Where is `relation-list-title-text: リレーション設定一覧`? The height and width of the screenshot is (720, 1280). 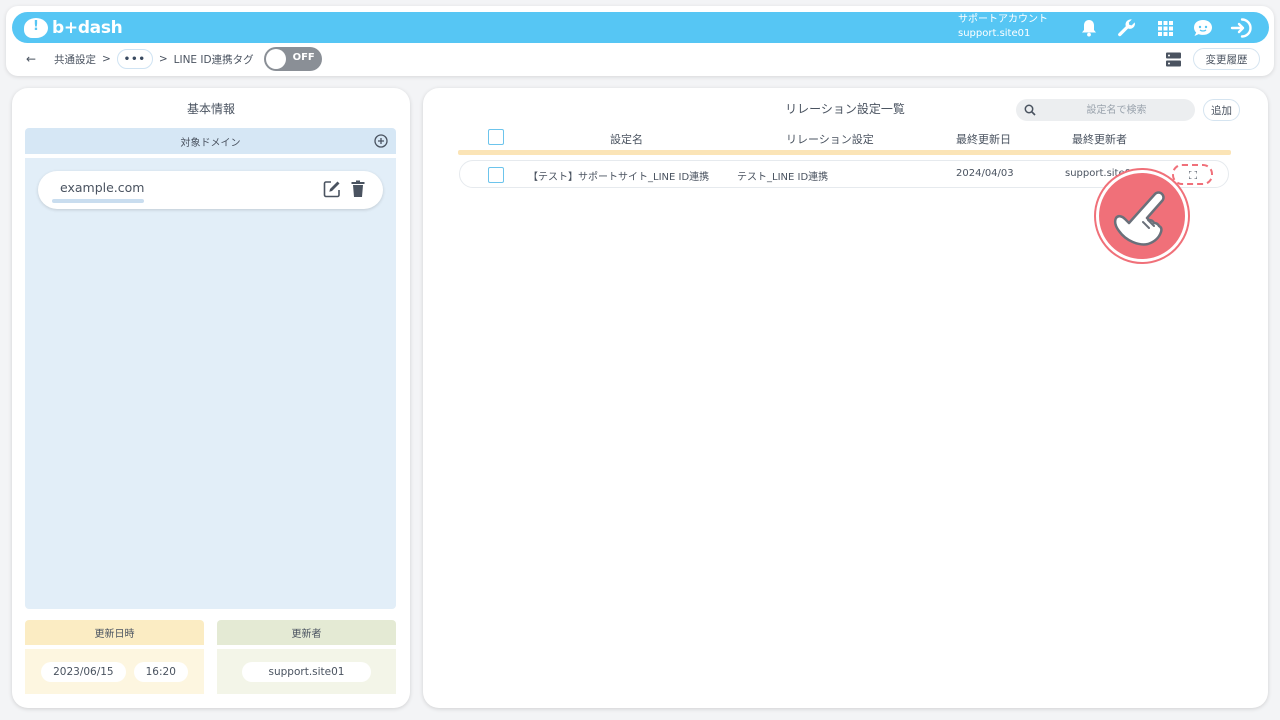 relation-list-title-text: リレーション設定一覧 is located at coordinates (845, 108).